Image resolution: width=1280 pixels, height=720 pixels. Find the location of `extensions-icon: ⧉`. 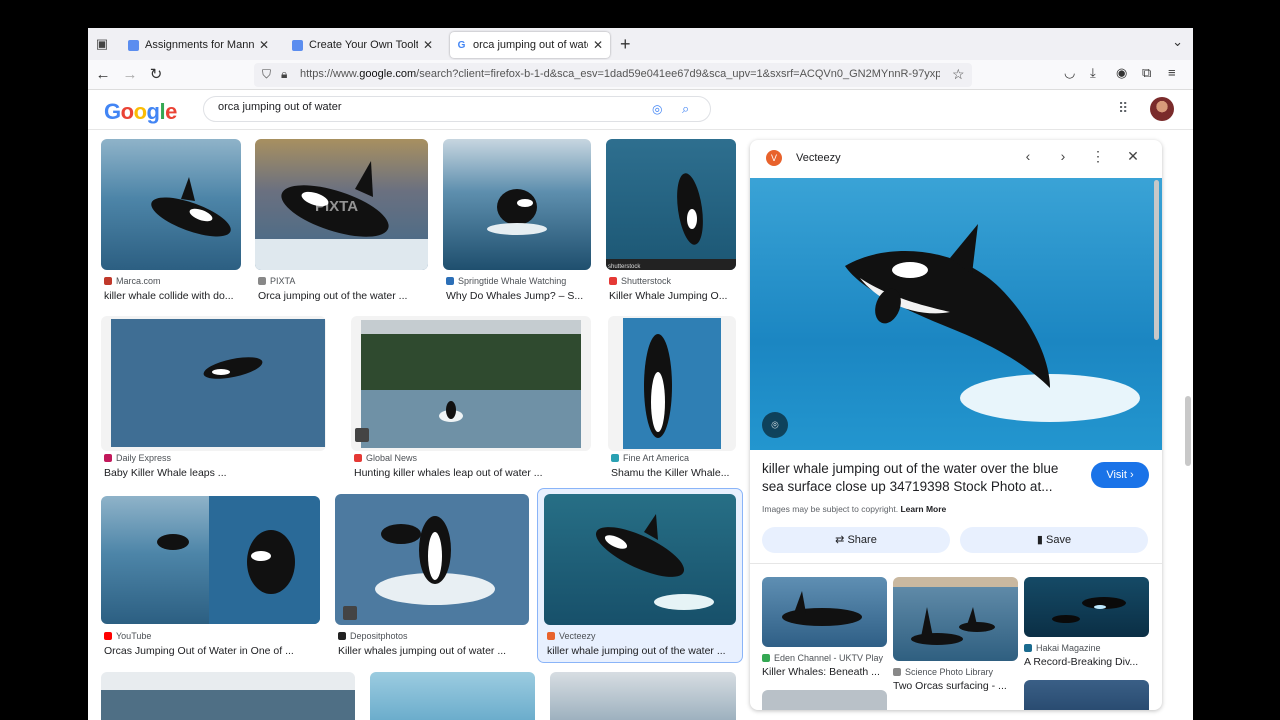

extensions-icon: ⧉ is located at coordinates (1146, 73).